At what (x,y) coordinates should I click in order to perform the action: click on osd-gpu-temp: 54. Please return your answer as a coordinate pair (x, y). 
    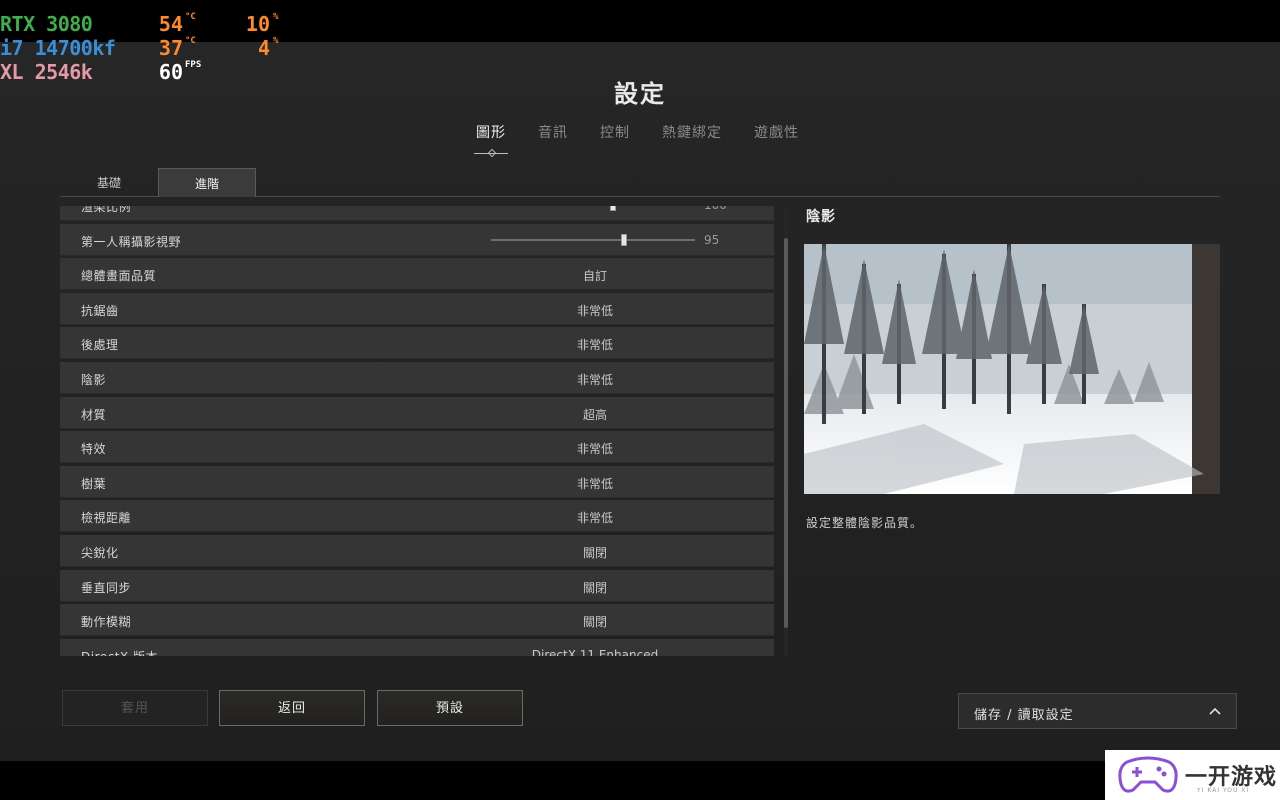
    Looking at the image, I should click on (170, 24).